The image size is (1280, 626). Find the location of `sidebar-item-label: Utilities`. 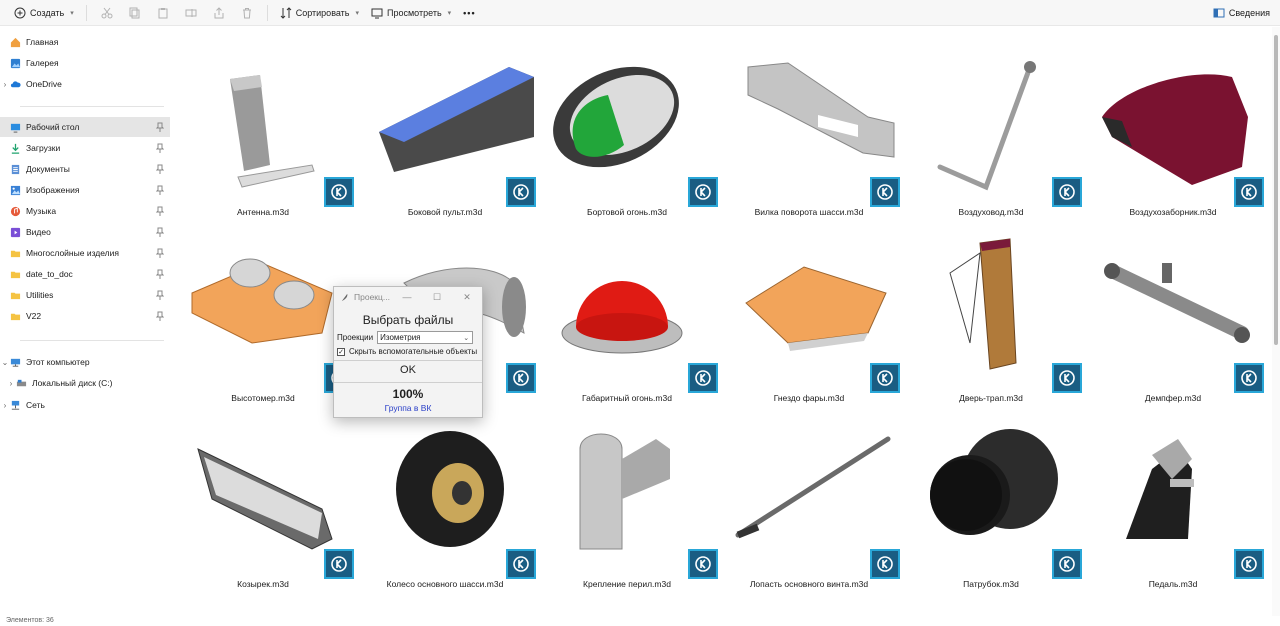

sidebar-item-label: Utilities is located at coordinates (40, 295).